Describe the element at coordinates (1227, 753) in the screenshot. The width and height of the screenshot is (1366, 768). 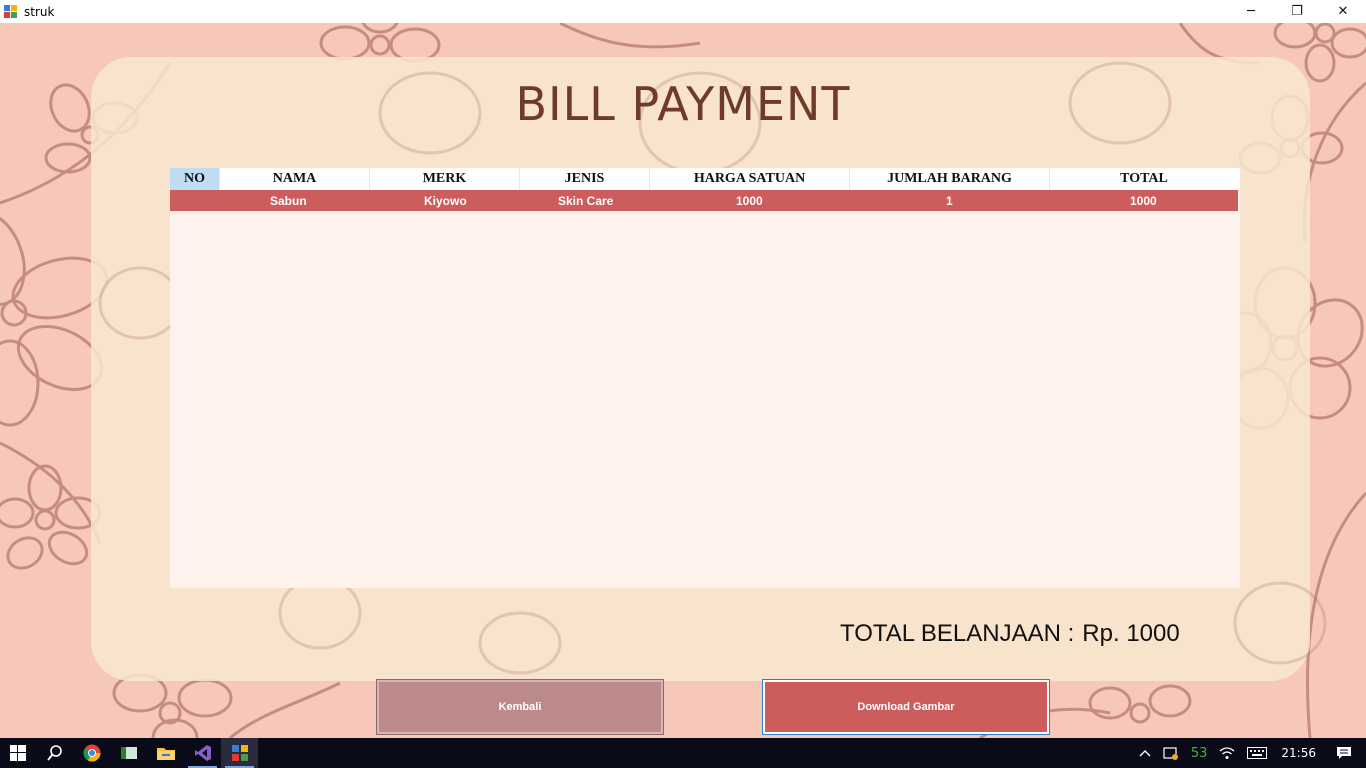
I see `wifi-icon` at that location.